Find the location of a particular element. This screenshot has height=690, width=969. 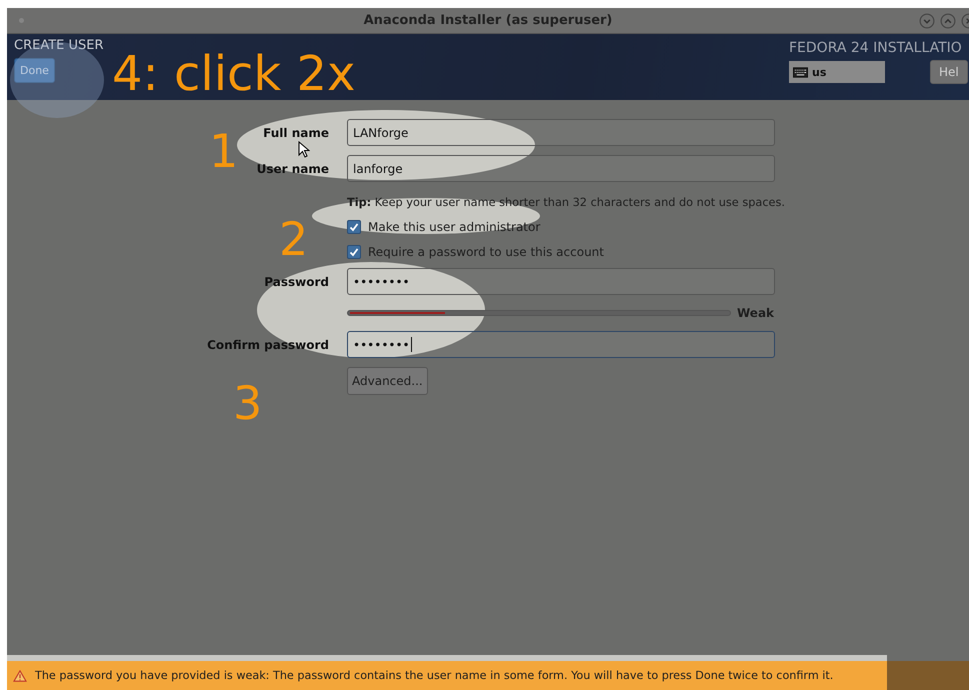

text-field: LANforge is located at coordinates (561, 132).